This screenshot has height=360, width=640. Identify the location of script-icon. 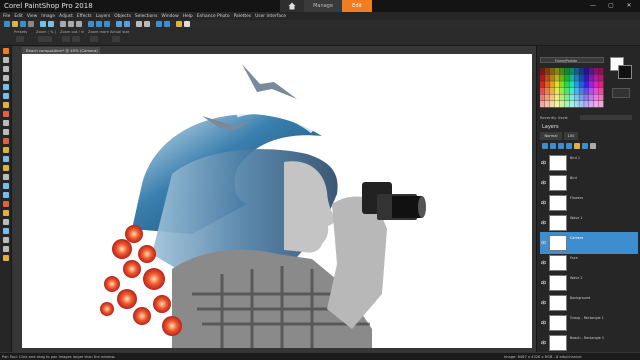
(127, 24).